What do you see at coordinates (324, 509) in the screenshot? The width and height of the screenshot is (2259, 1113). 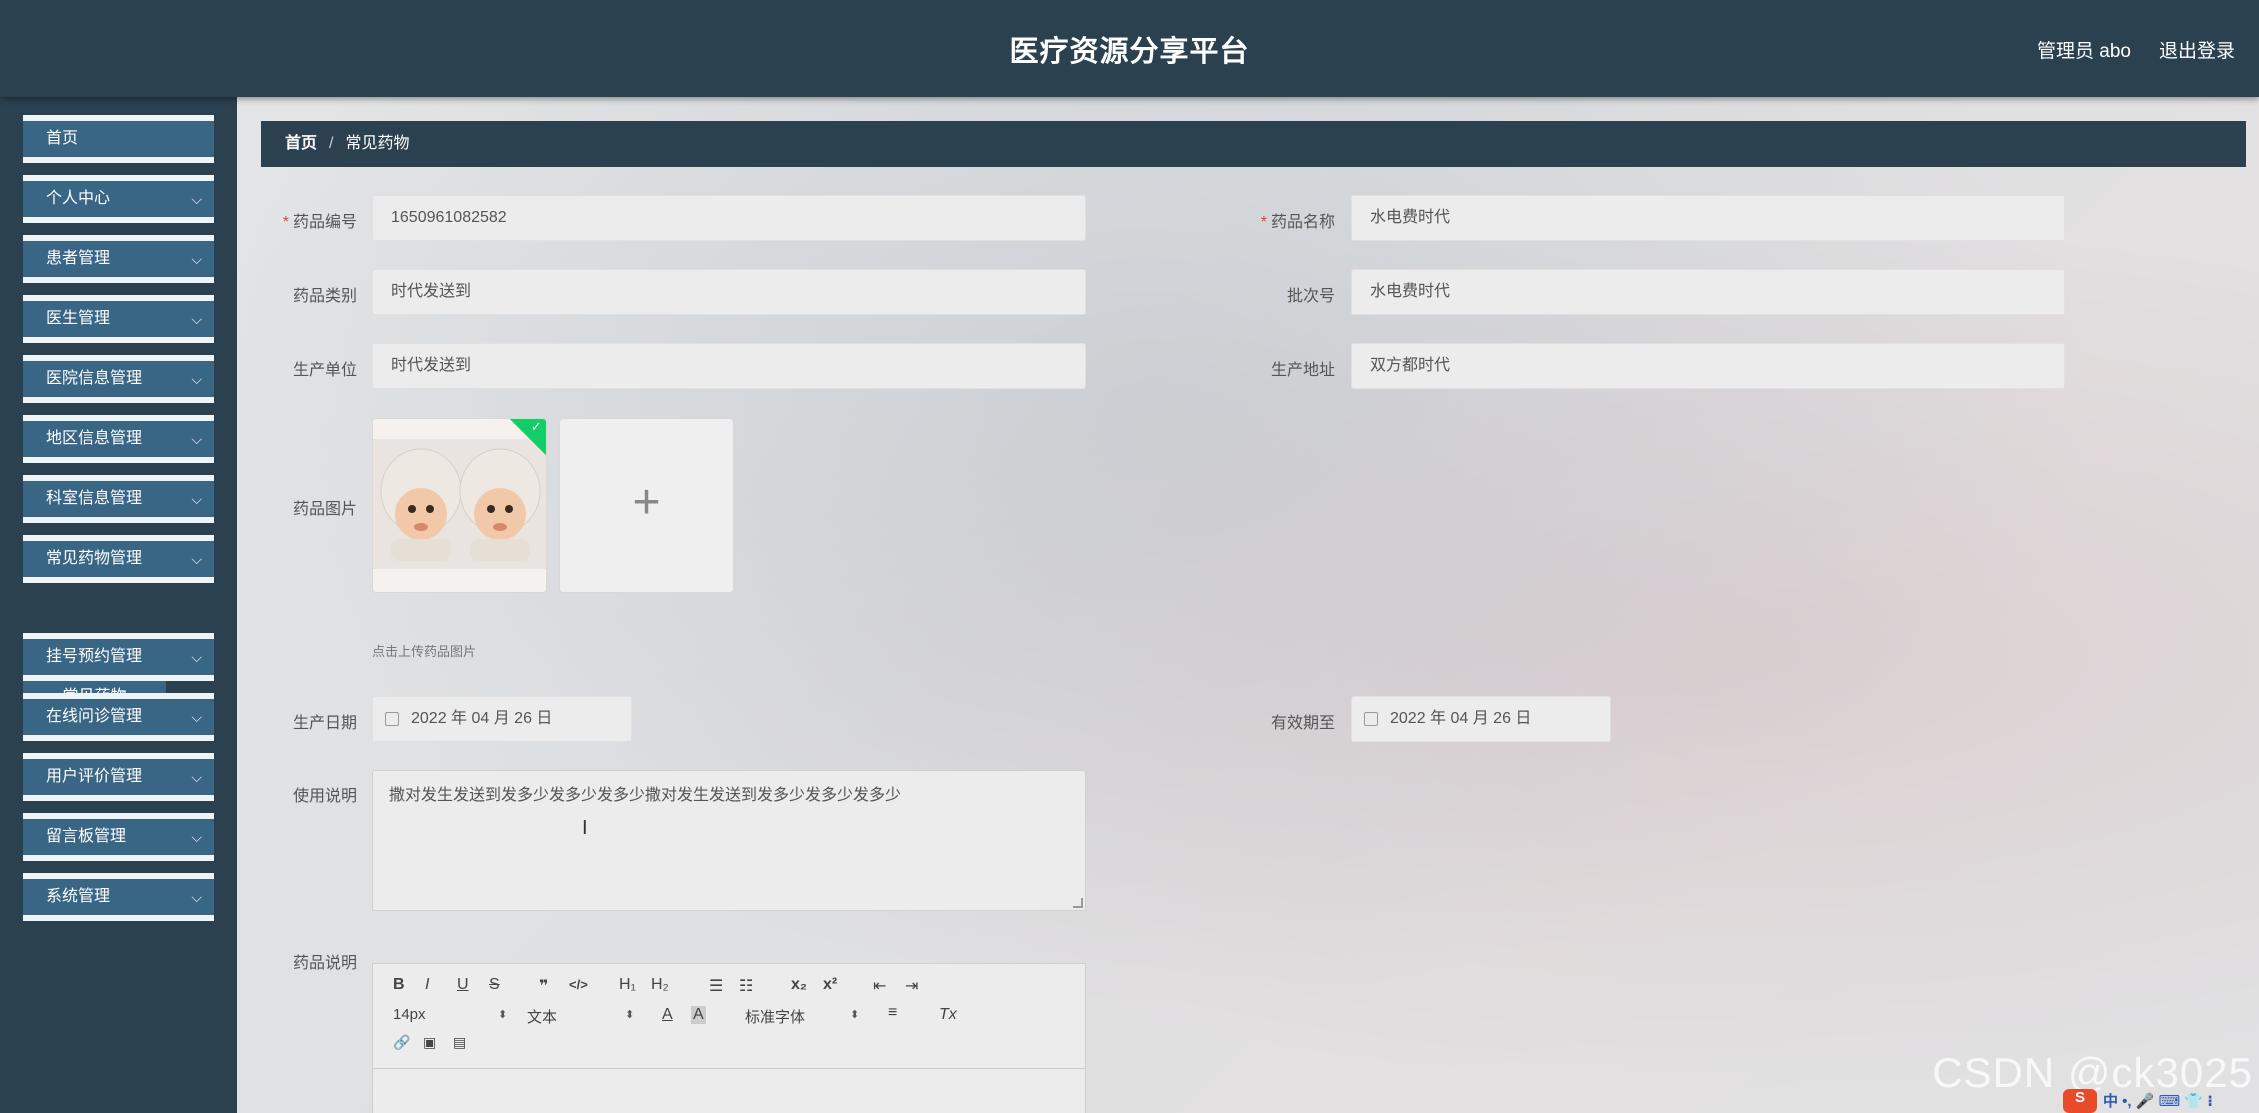 I see `image-label: 药品图片` at bounding box center [324, 509].